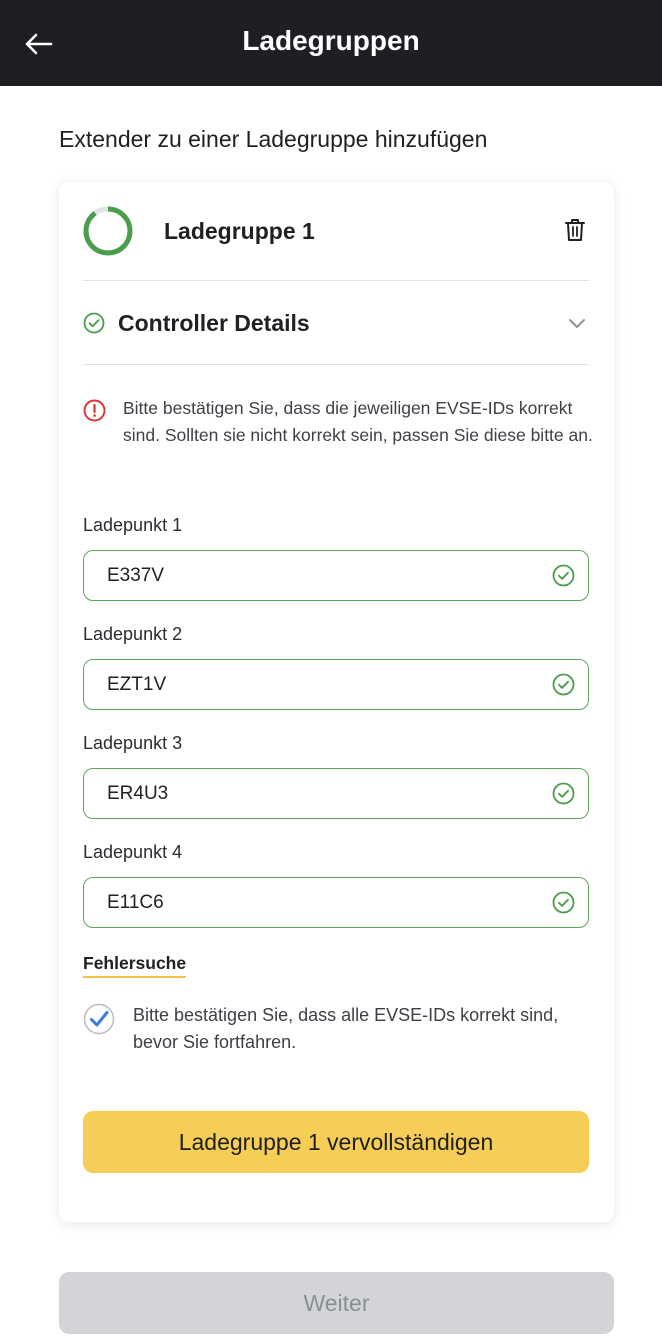 The height and width of the screenshot is (1344, 662). Describe the element at coordinates (336, 902) in the screenshot. I see `chargepoint-4-input: E11C6` at that location.